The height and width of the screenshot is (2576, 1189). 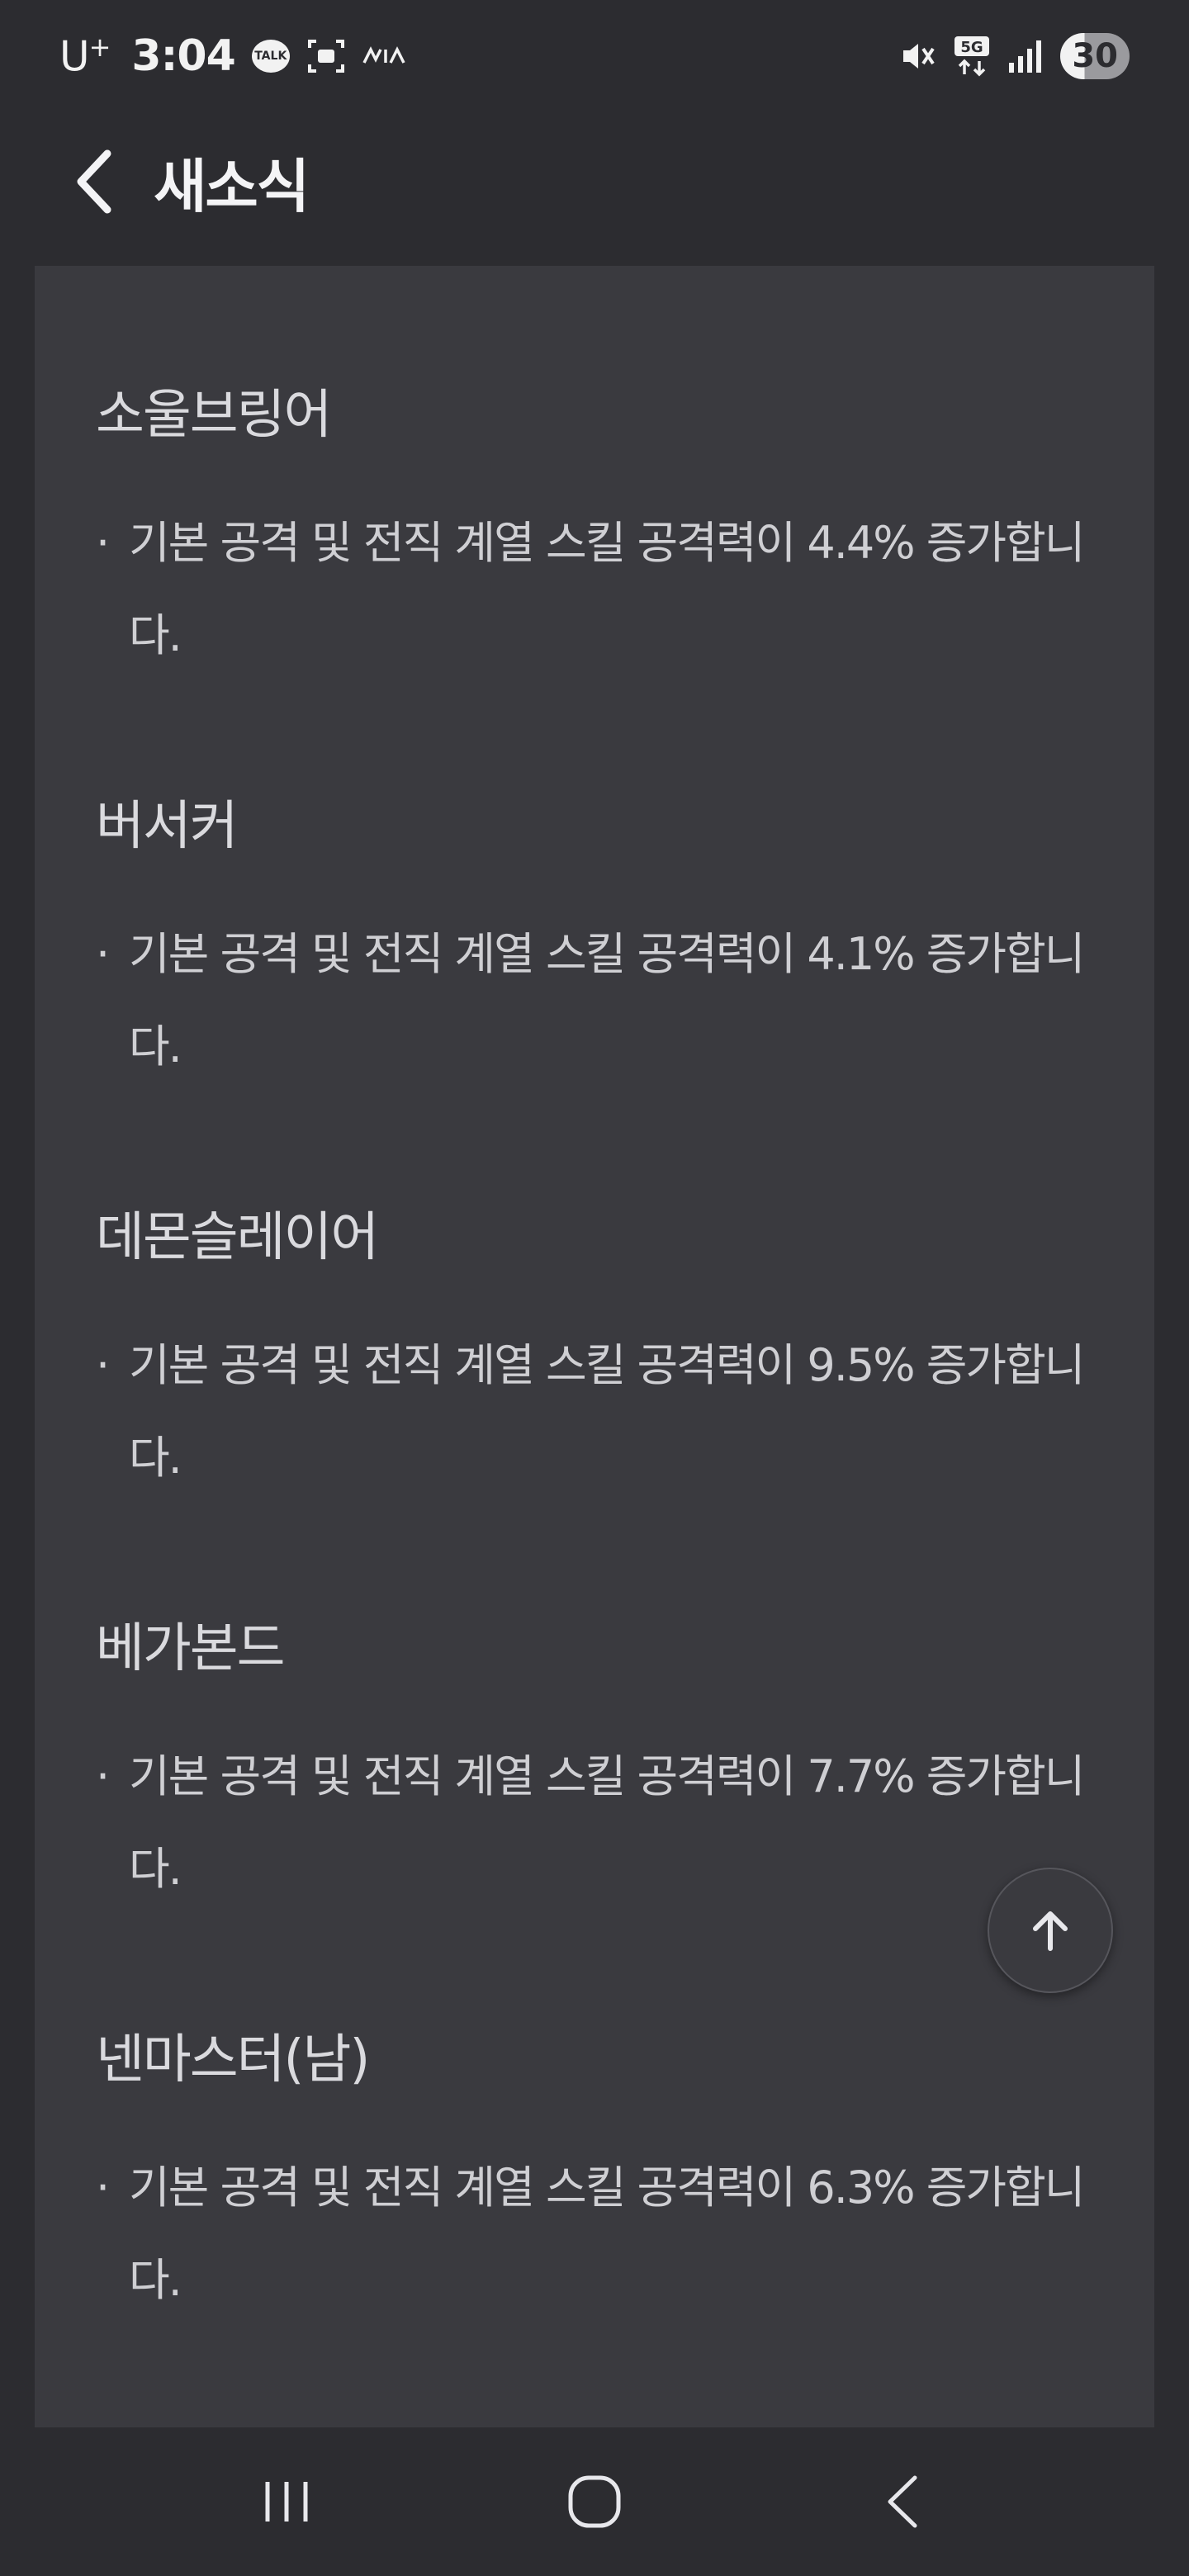 What do you see at coordinates (237, 1237) in the screenshot?
I see `job-name: 데몬슬레이어` at bounding box center [237, 1237].